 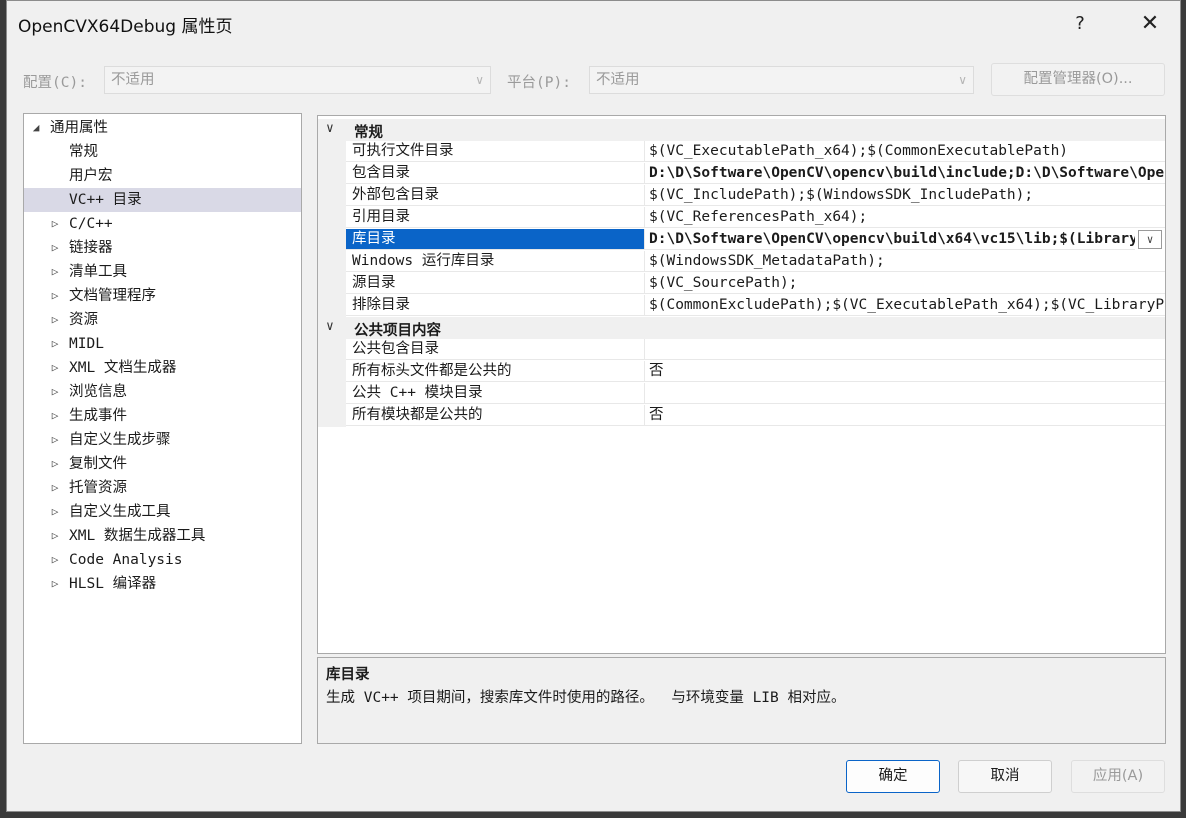 What do you see at coordinates (36, 128) in the screenshot?
I see `expanded-triangle-icon: ◢` at bounding box center [36, 128].